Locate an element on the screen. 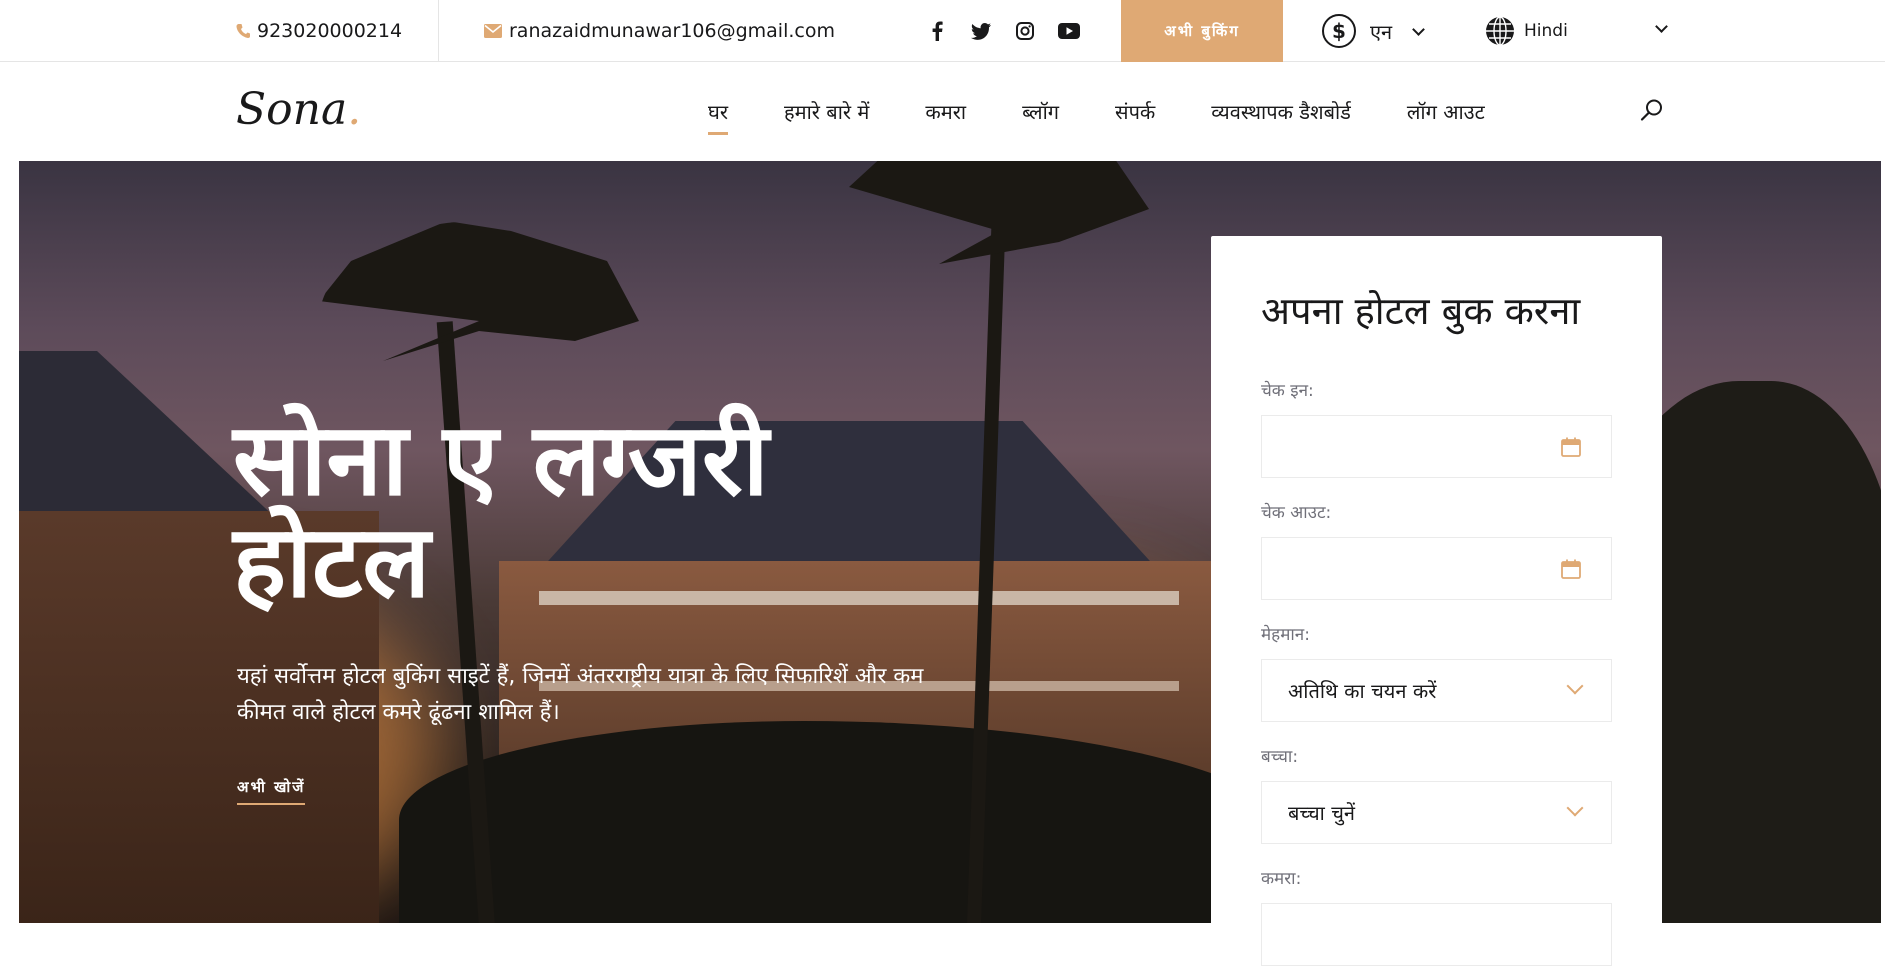  guests-select: अतिथि का चयन करें is located at coordinates (1436, 690).